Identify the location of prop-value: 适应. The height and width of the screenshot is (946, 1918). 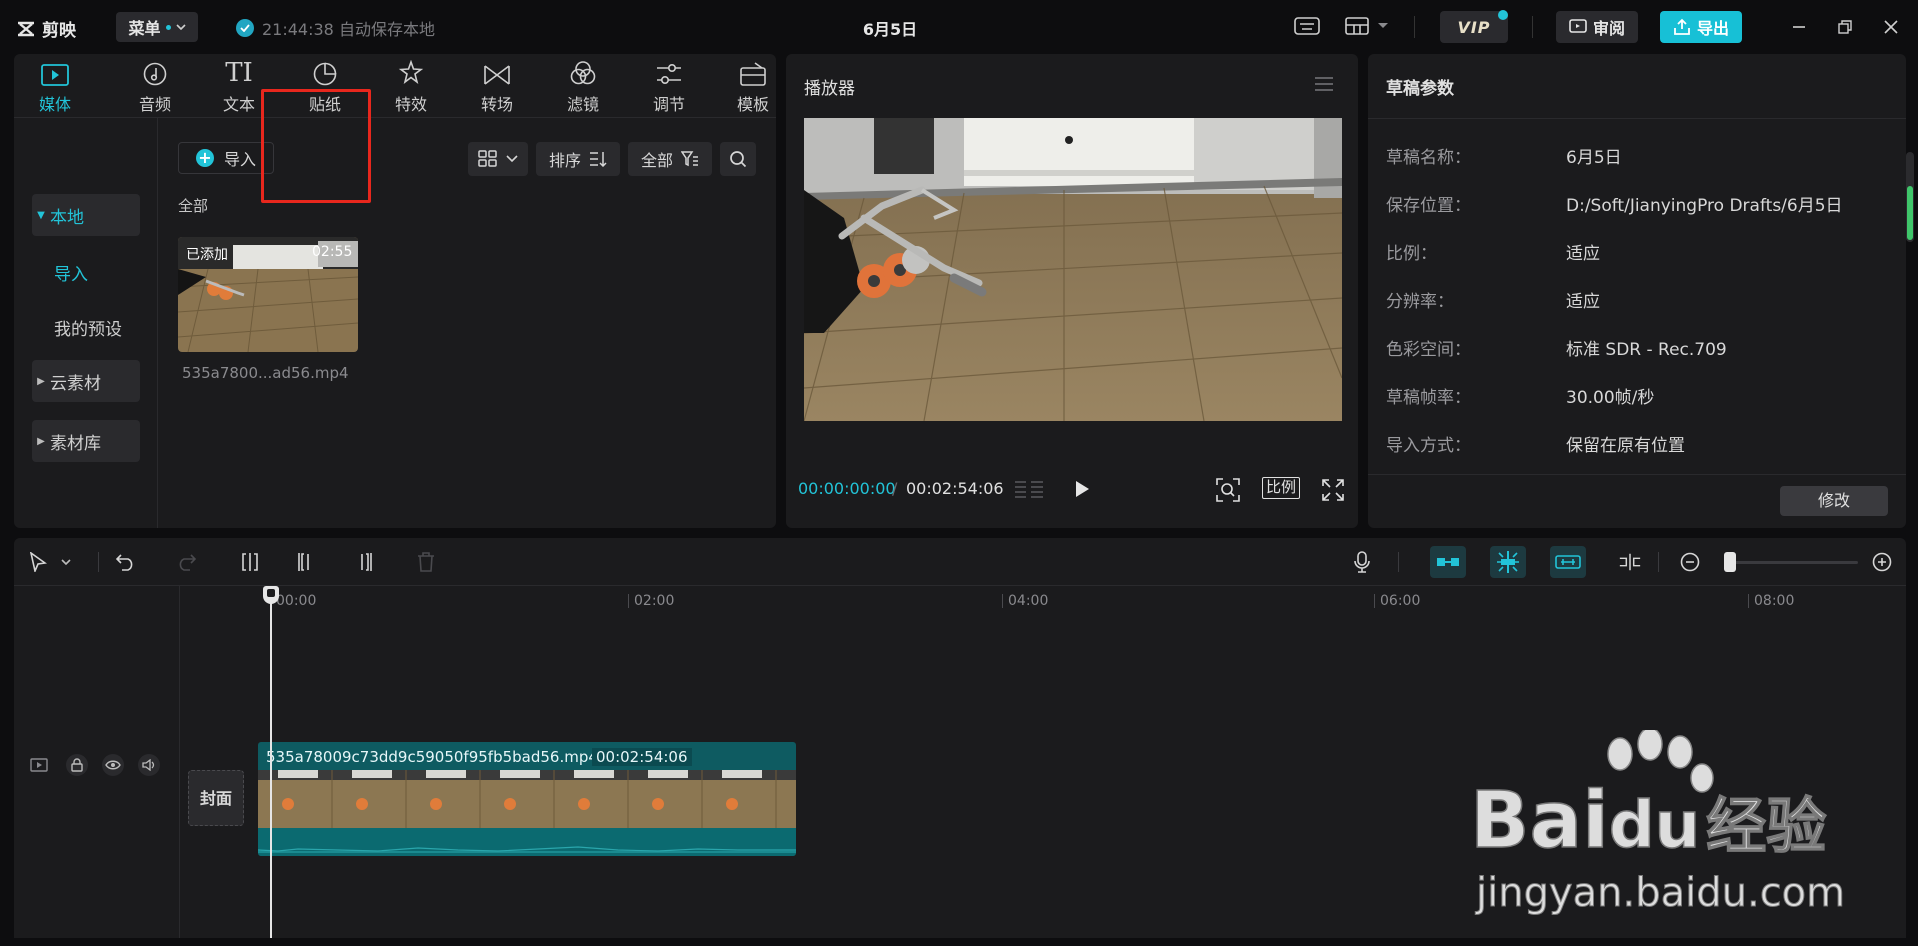
(1583, 254).